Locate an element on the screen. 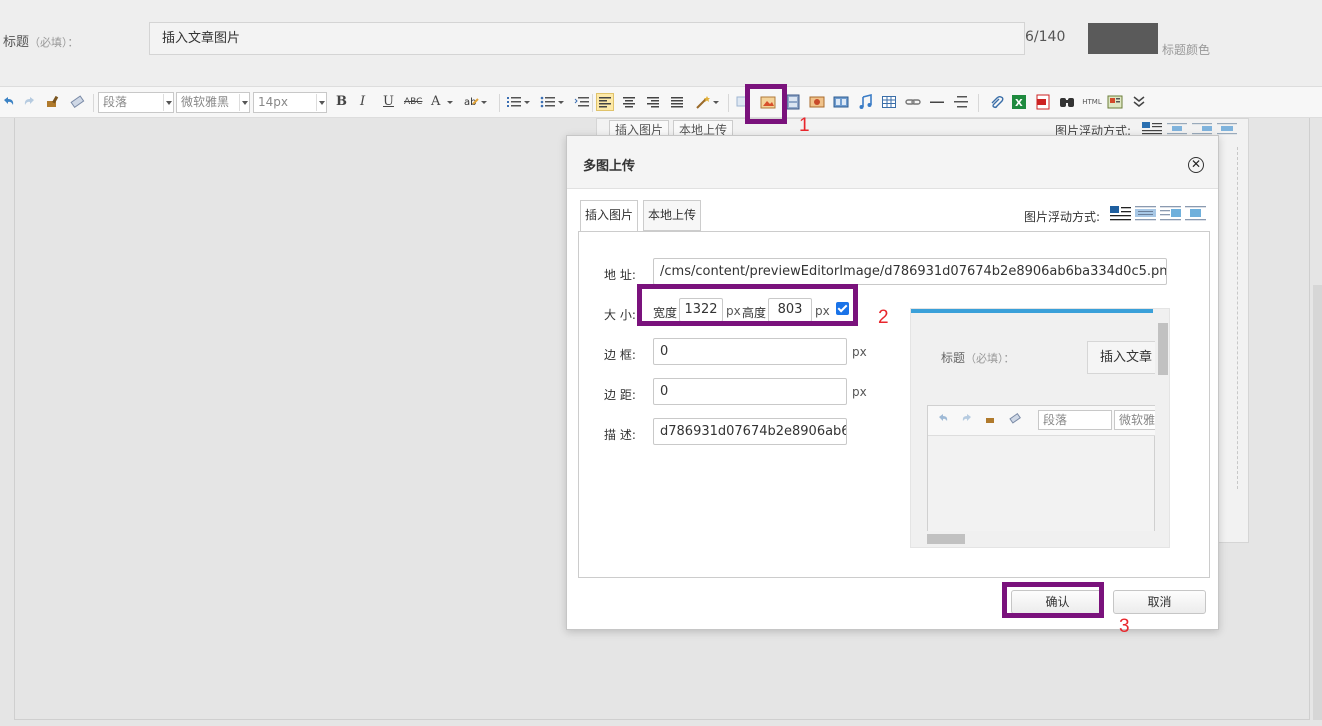  preview-redo-icon is located at coordinates (967, 420).